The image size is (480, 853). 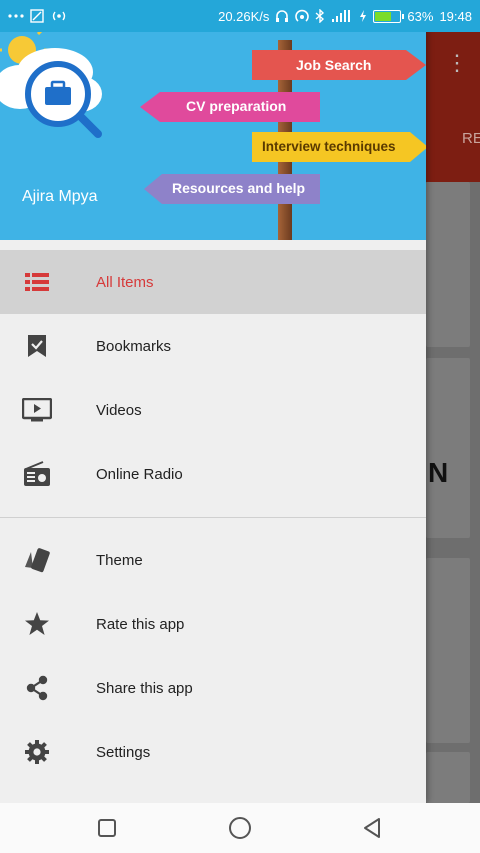 What do you see at coordinates (119, 560) in the screenshot?
I see `menu-label: Theme` at bounding box center [119, 560].